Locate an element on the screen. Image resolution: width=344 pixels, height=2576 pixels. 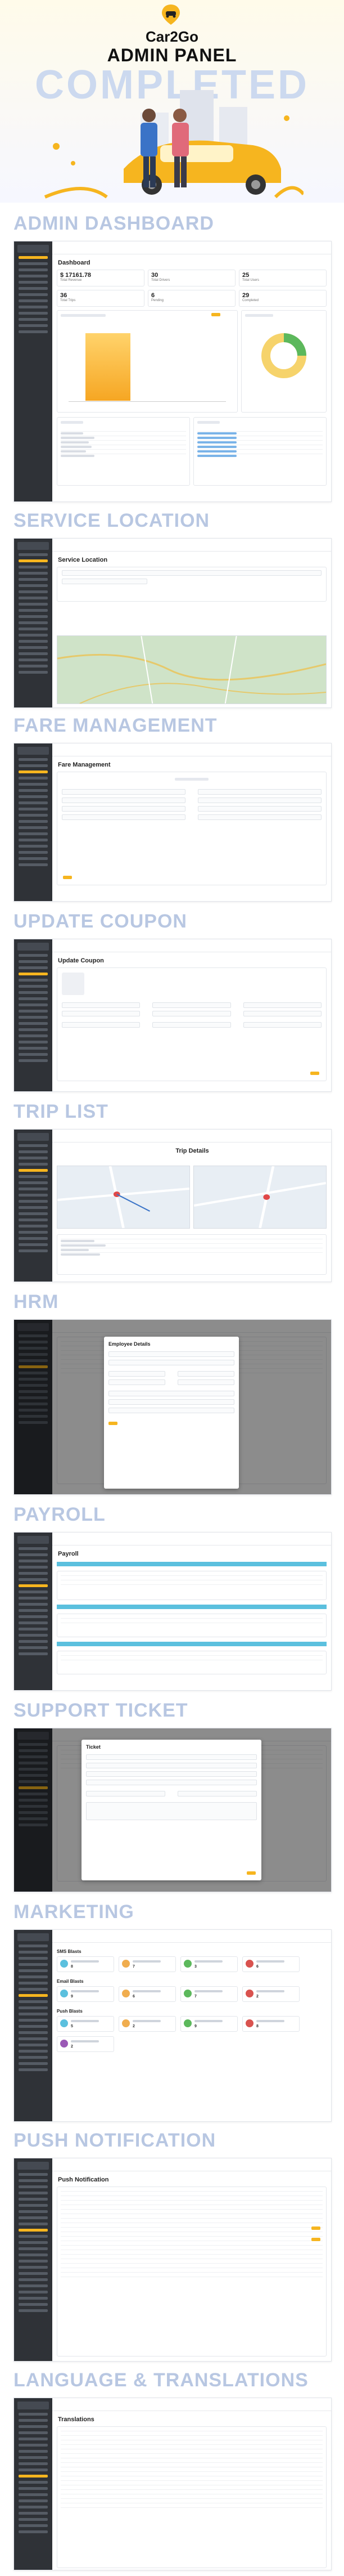
screenshot-payroll: Payroll is located at coordinates (173, 1611).